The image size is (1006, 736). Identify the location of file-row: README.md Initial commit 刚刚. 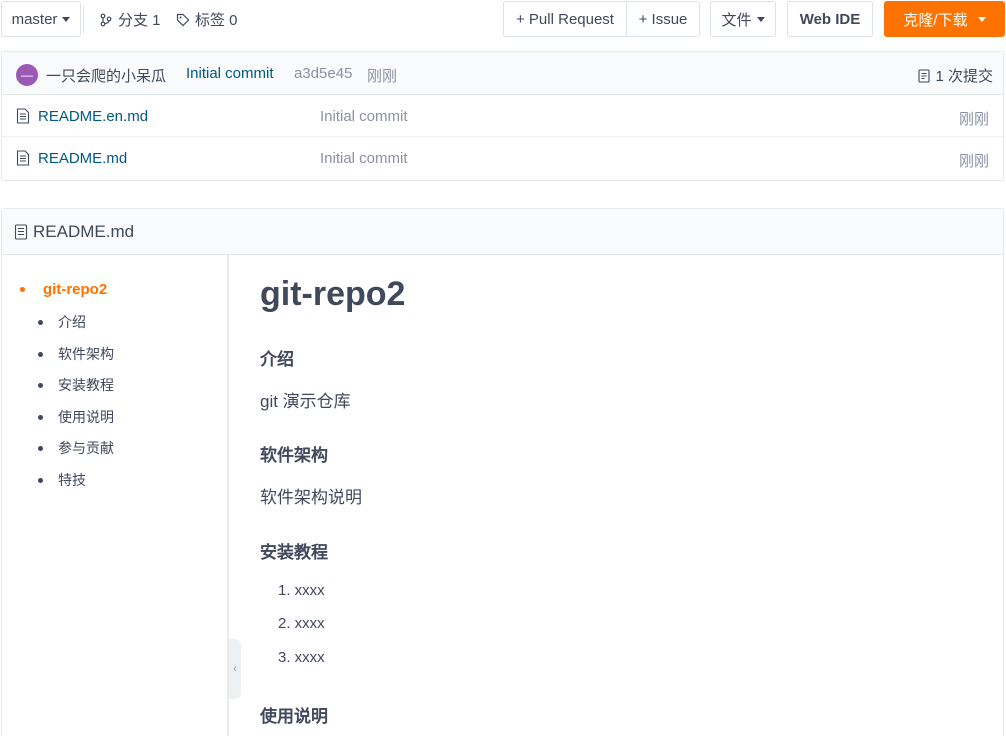
(502, 158).